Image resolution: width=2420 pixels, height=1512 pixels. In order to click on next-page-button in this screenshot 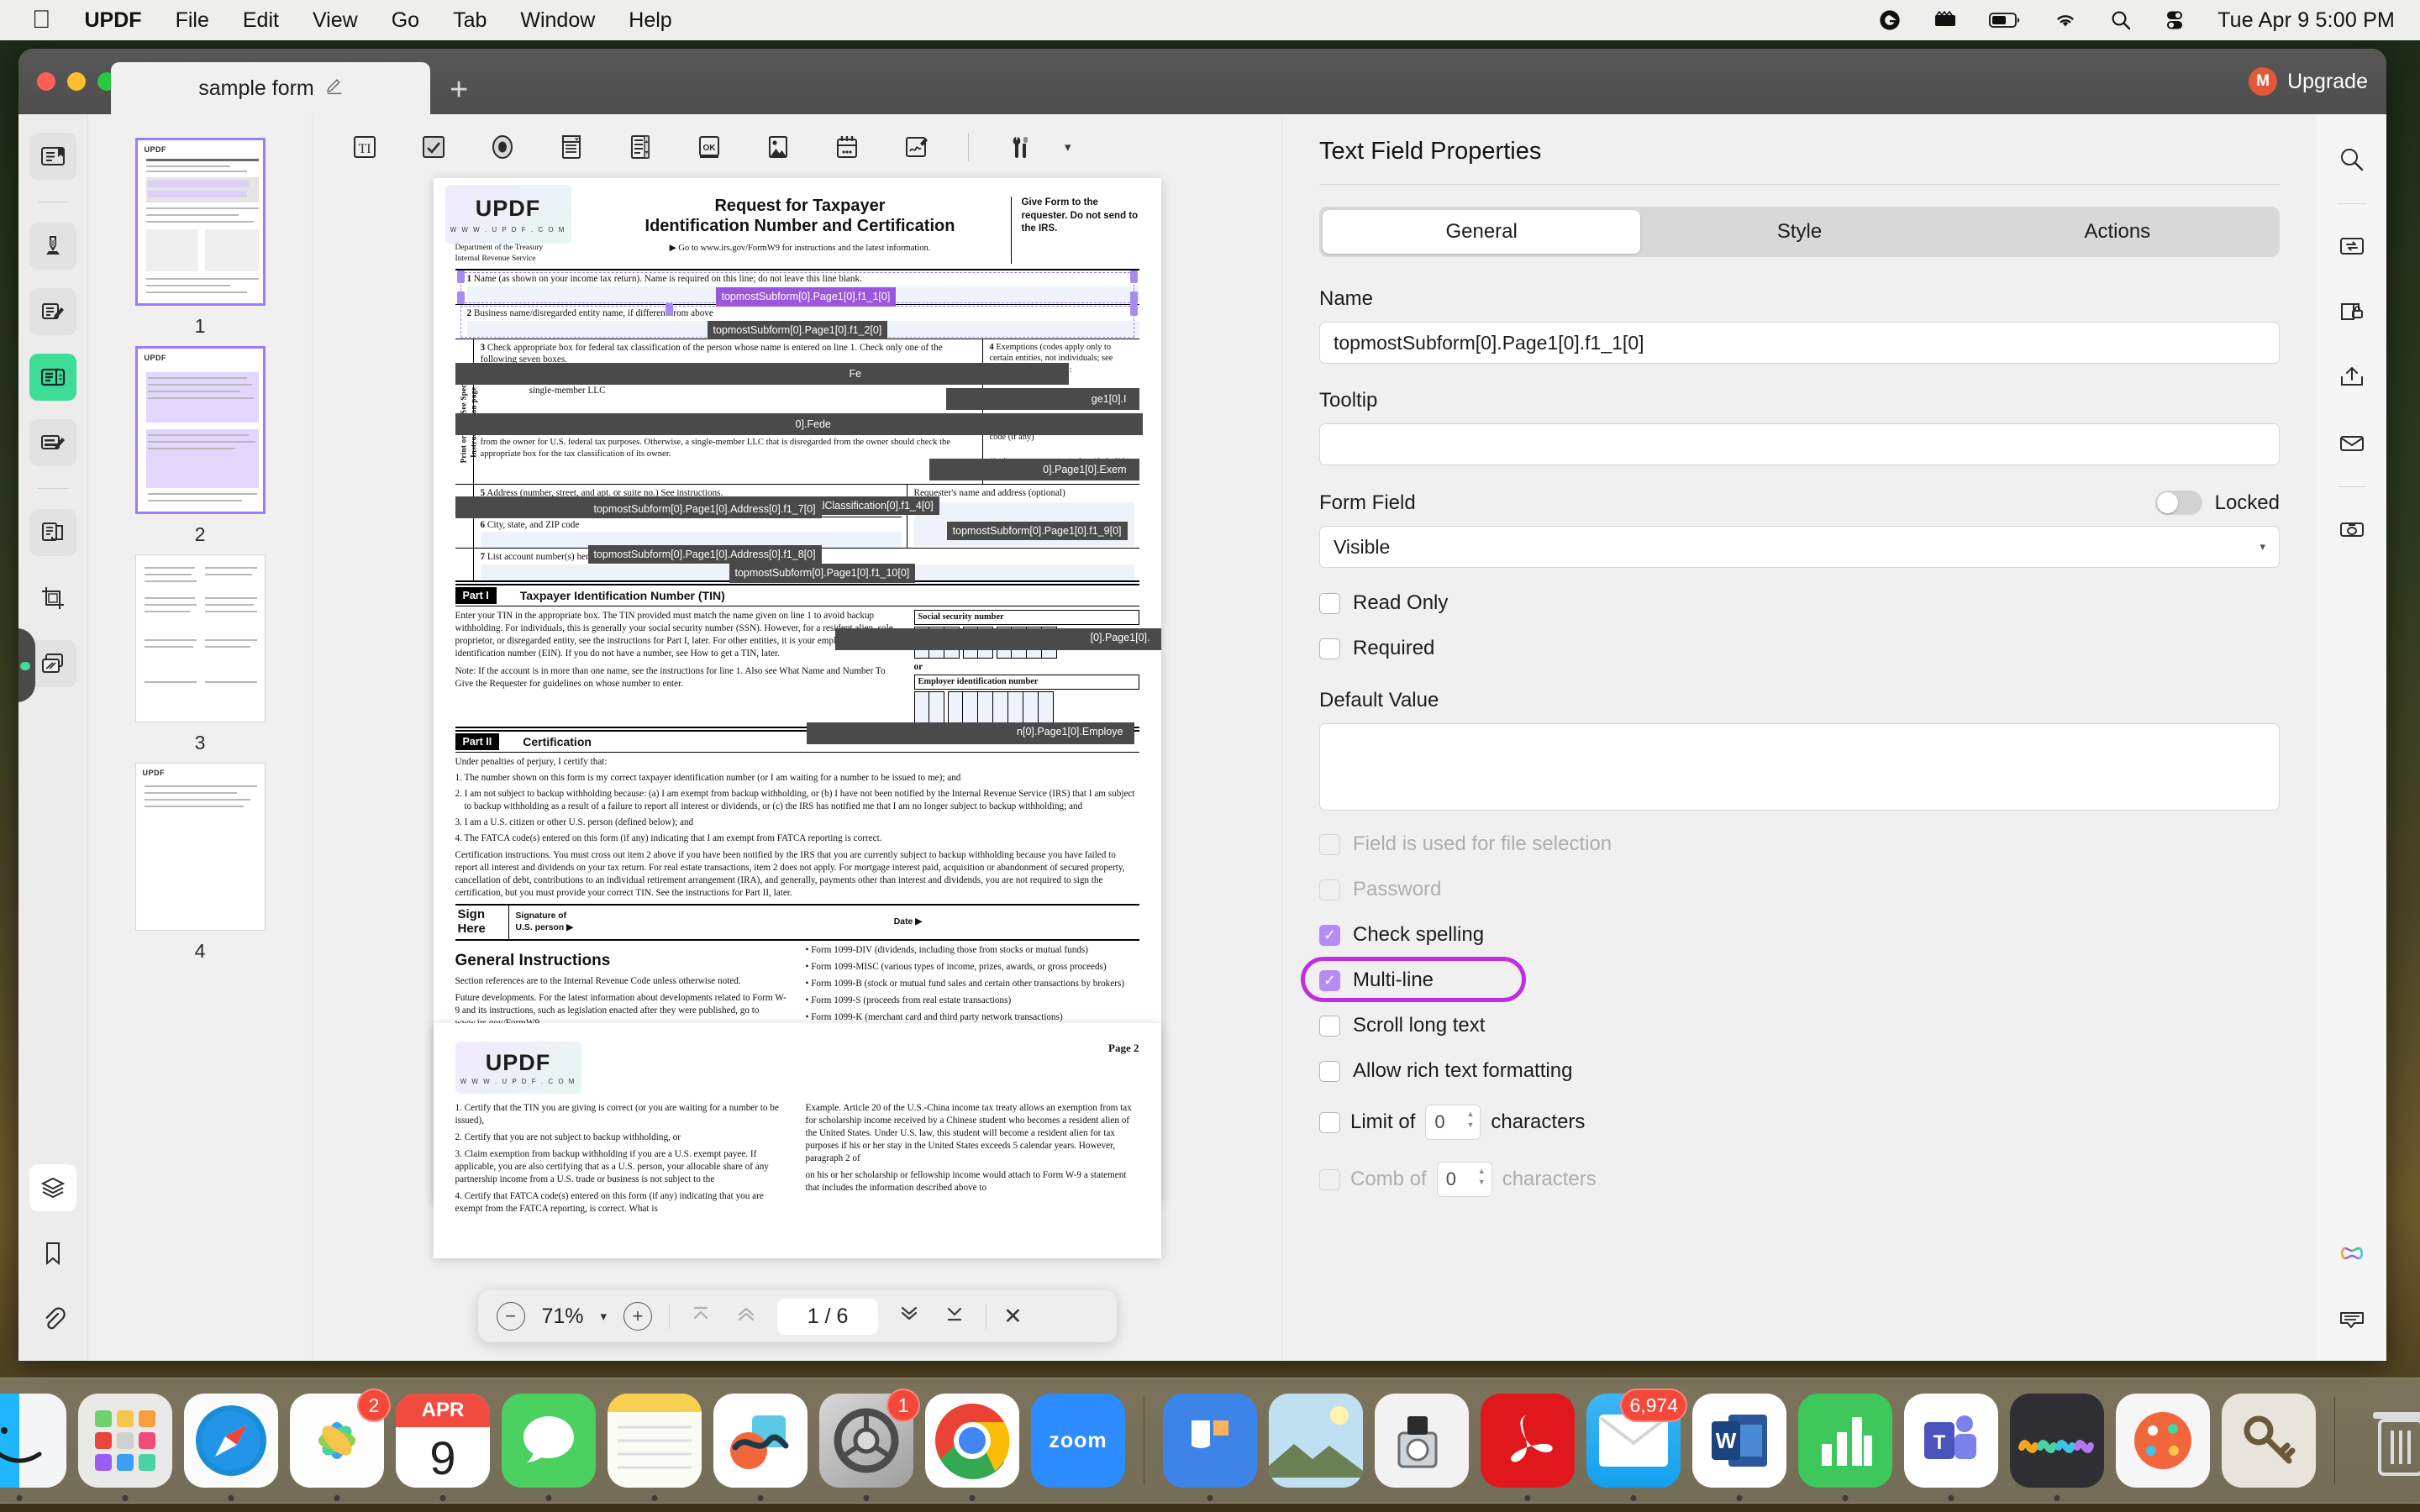, I will do `click(909, 1317)`.